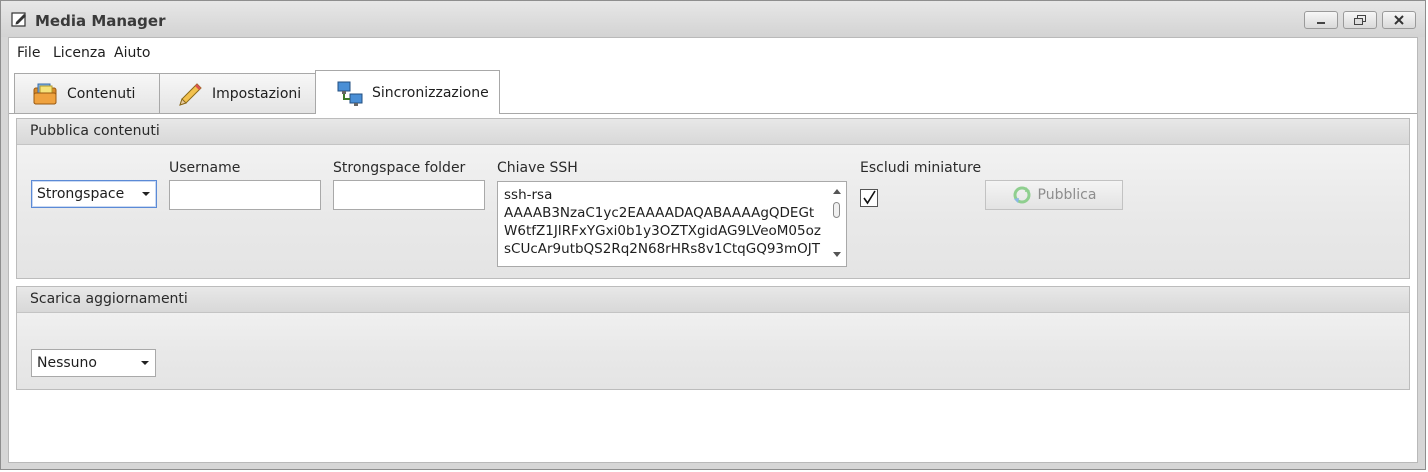 The image size is (1428, 472). I want to click on minimize-button, so click(1321, 20).